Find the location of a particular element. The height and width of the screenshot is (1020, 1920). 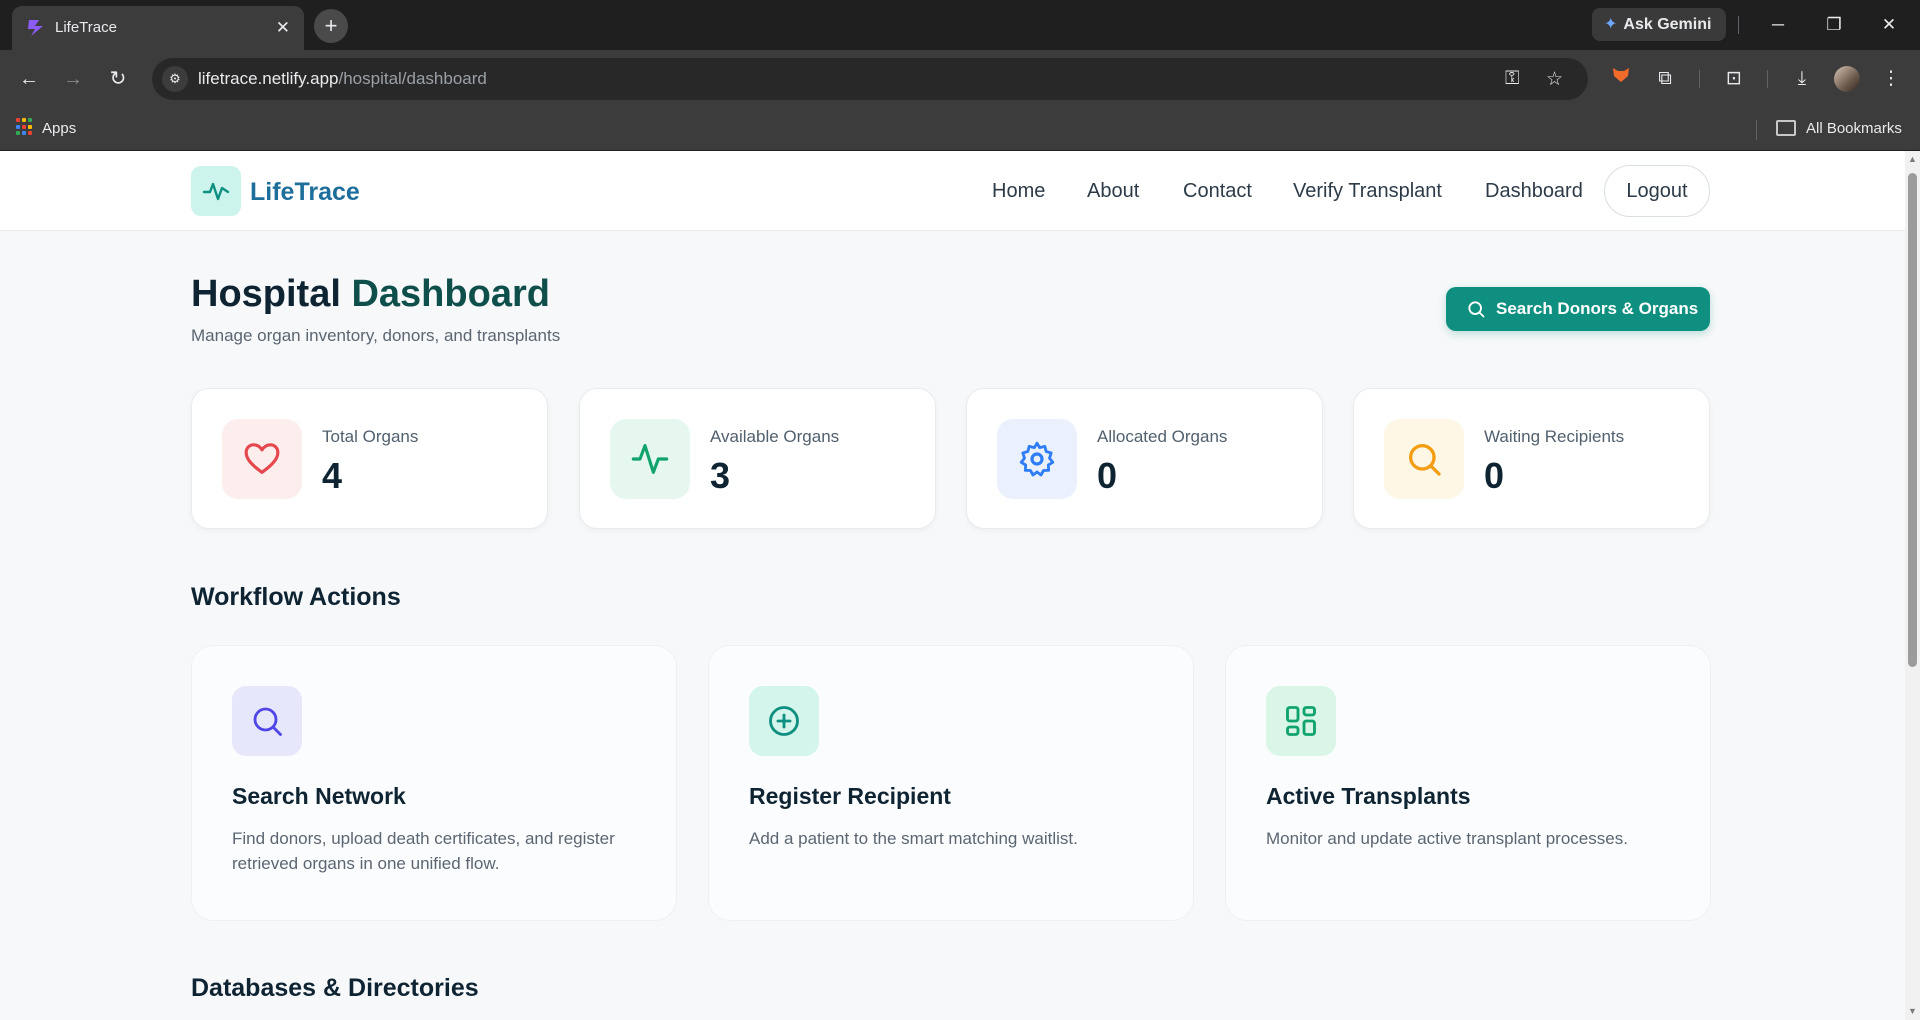

stat-card-waiting-recipients: Waiting Recipients 0 is located at coordinates (1531, 458).